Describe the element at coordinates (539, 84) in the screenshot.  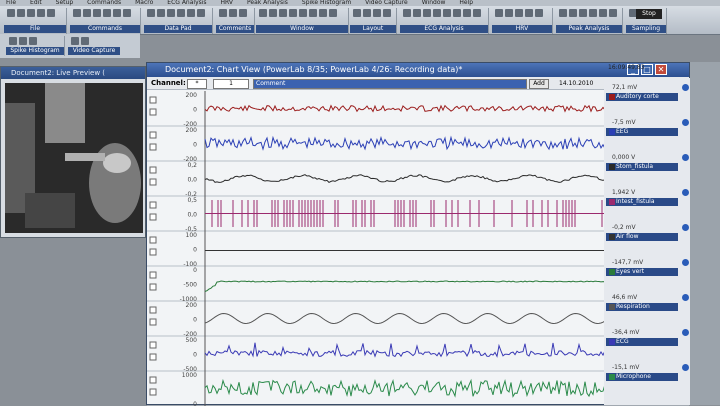
I see `add-comment-button: Add` at that location.